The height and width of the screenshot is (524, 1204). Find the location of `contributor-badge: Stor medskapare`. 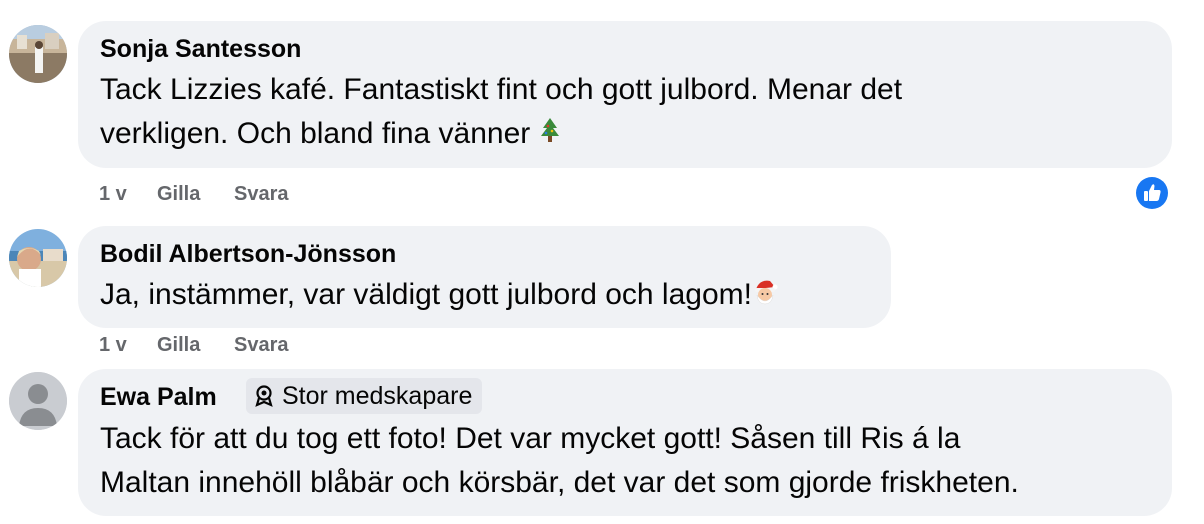

contributor-badge: Stor medskapare is located at coordinates (364, 396).